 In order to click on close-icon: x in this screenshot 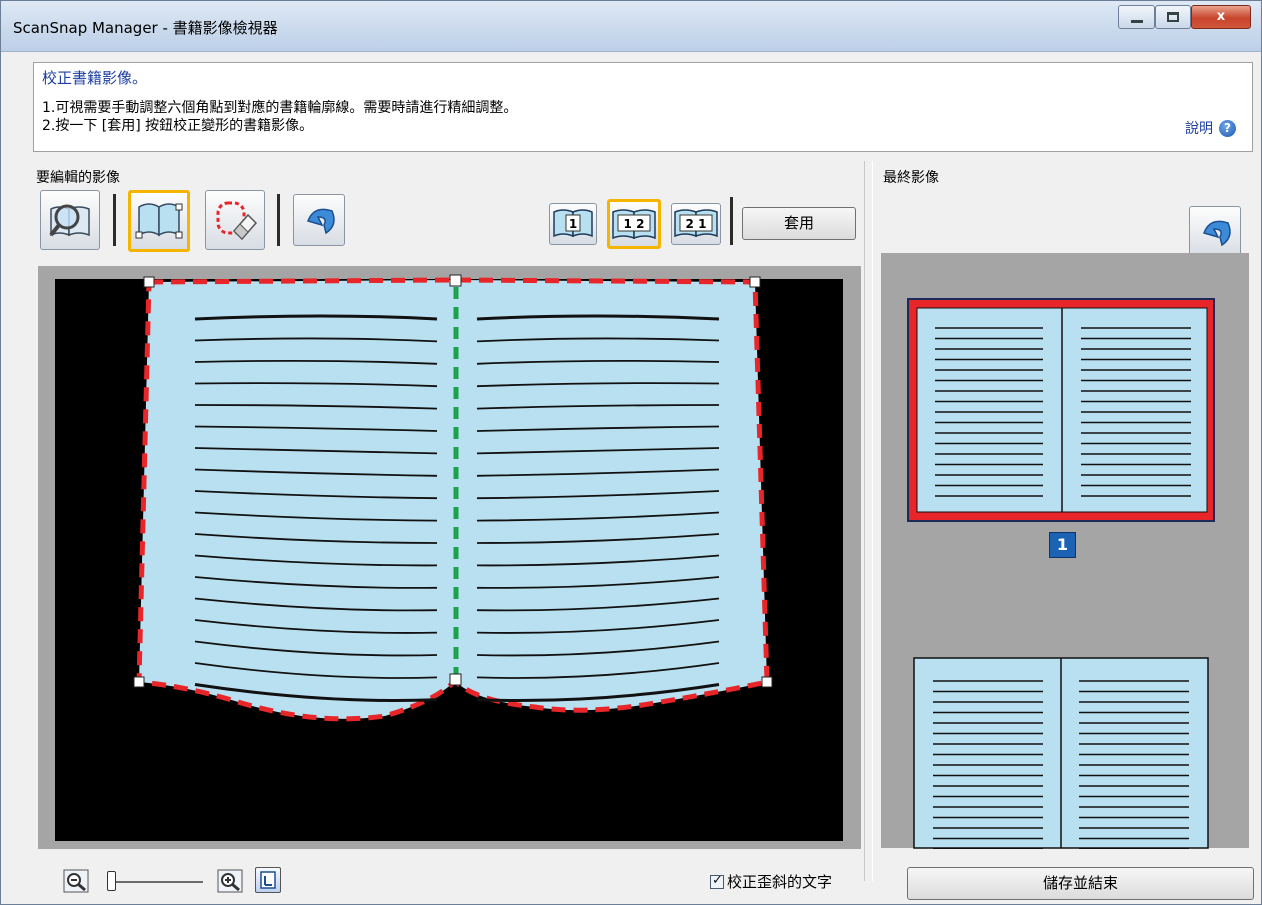, I will do `click(1221, 16)`.